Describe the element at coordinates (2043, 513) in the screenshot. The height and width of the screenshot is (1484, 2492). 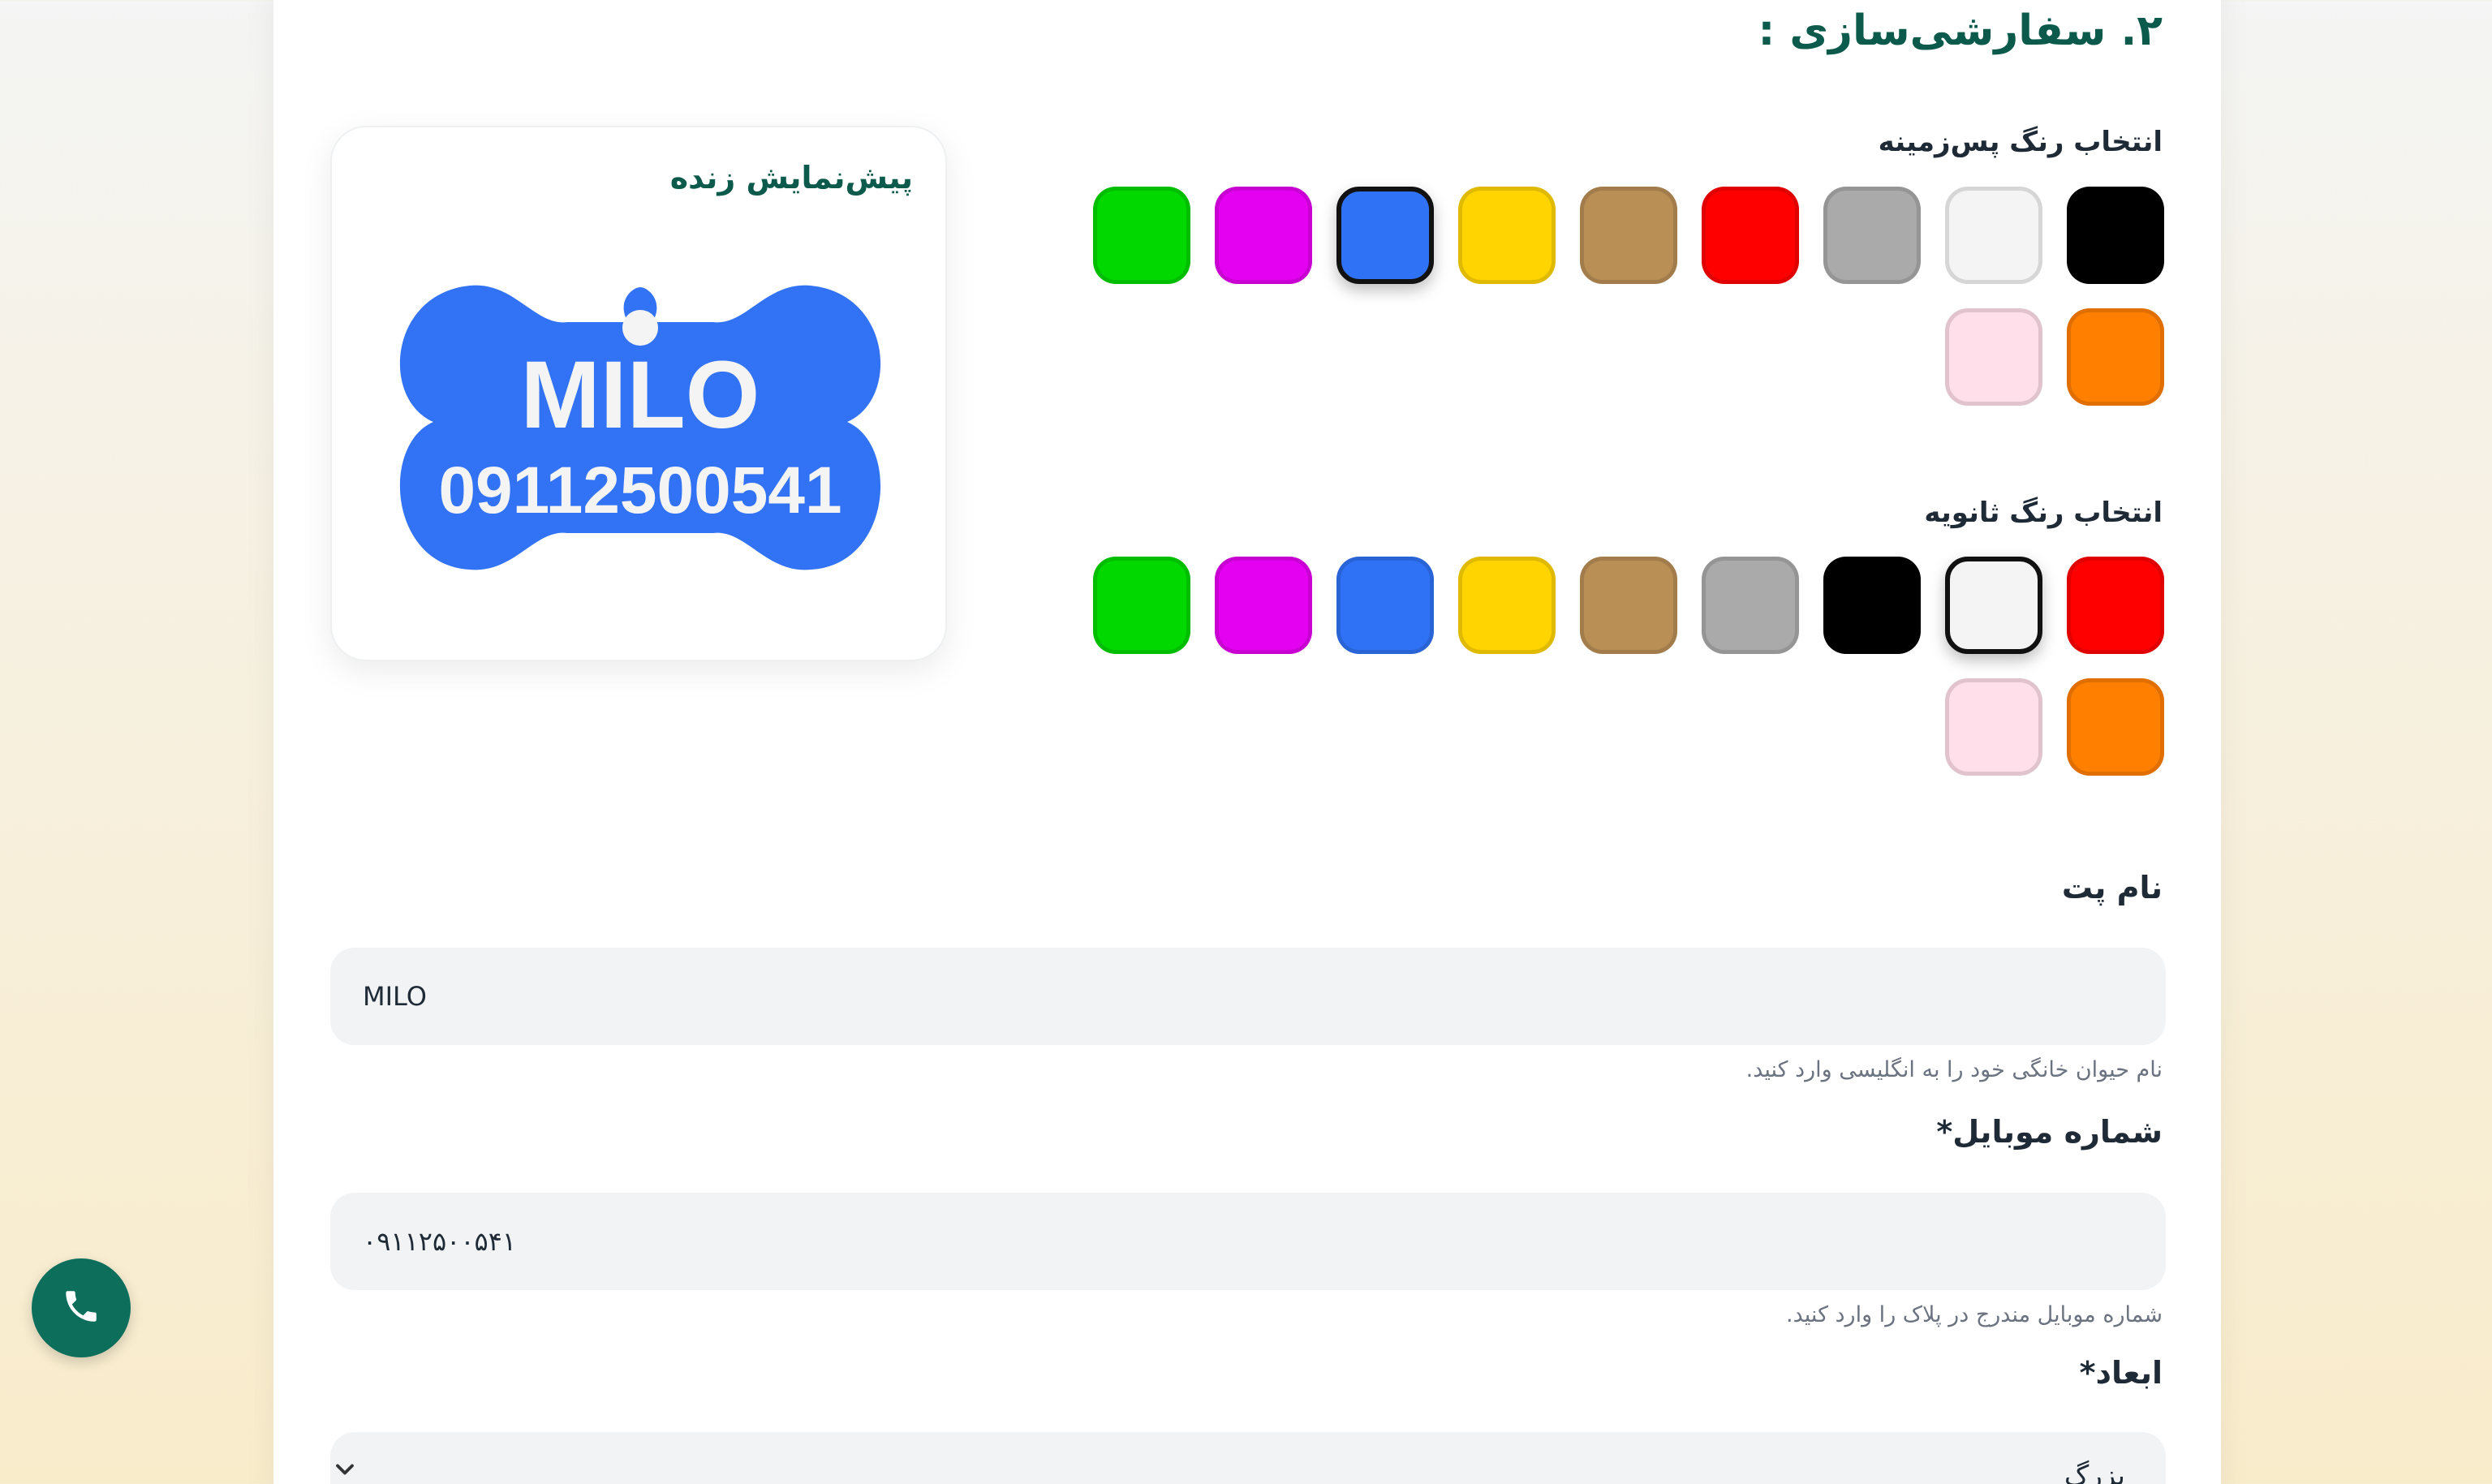
I see `secondary-color-label: انتخاب رنگ ثانویه` at that location.